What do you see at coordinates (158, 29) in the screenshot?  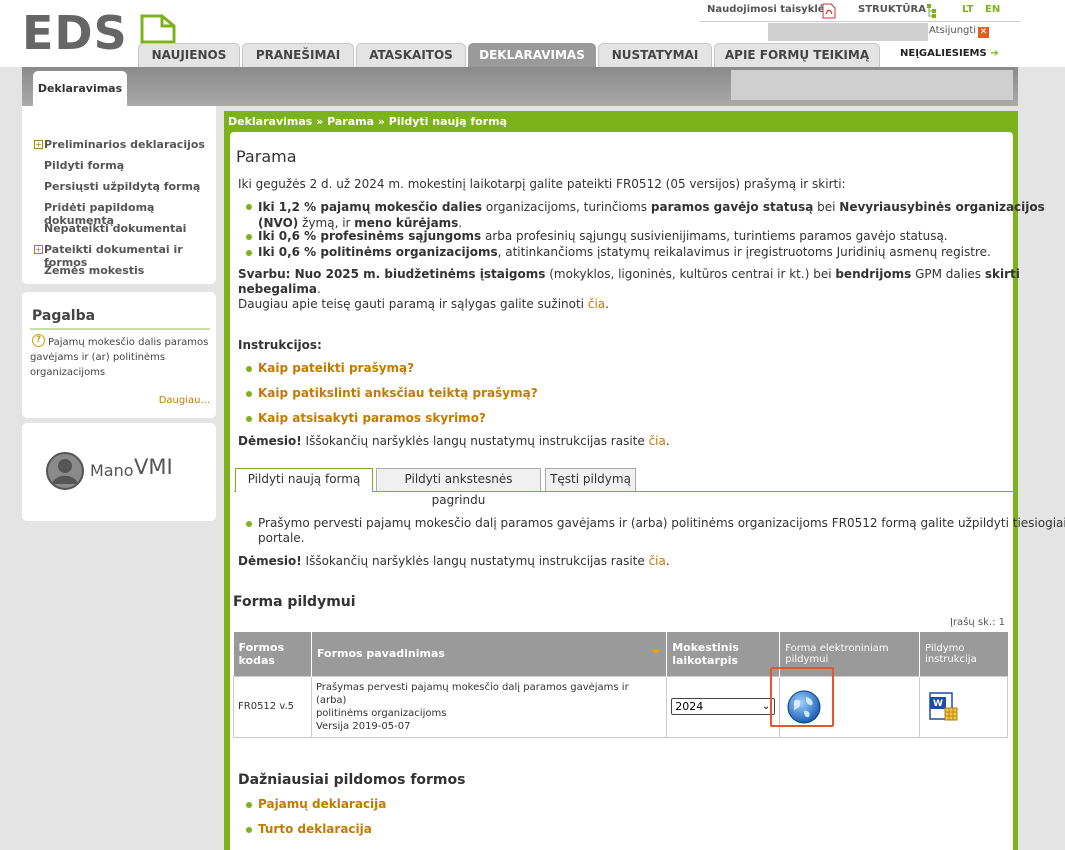 I see `logo-document-icon` at bounding box center [158, 29].